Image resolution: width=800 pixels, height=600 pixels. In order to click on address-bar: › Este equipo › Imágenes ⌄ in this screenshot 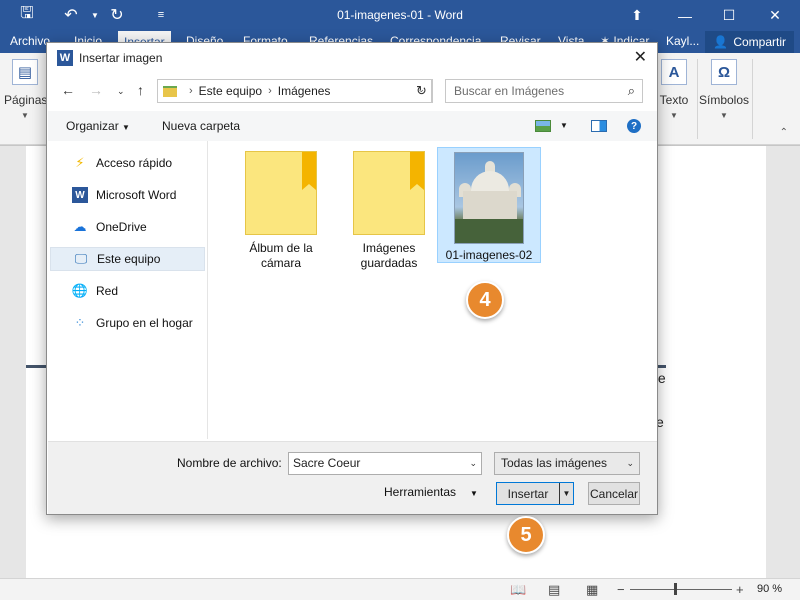, I will do `click(294, 91)`.